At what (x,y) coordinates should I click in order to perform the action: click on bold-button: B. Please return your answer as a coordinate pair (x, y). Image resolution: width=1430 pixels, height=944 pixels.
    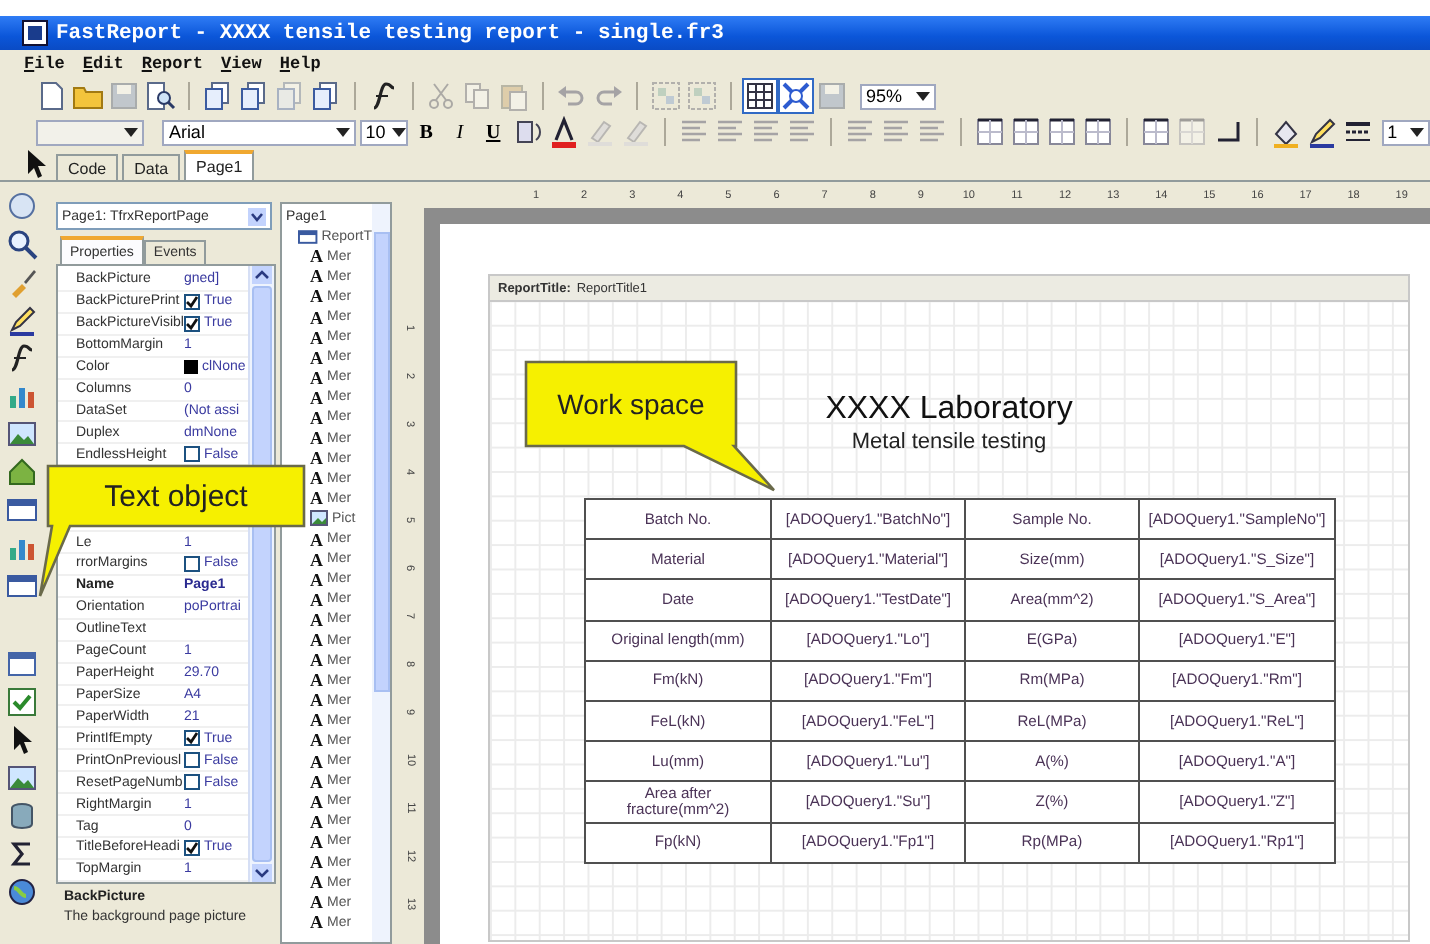
    Looking at the image, I should click on (426, 132).